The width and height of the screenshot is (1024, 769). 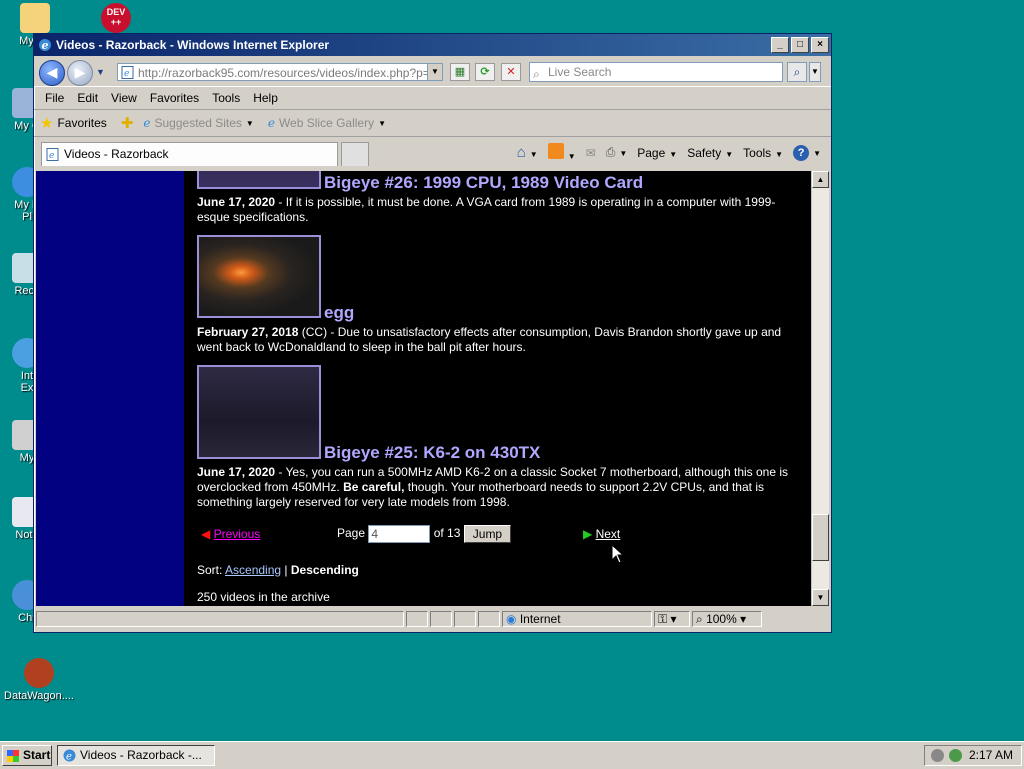 What do you see at coordinates (116, 19) in the screenshot?
I see `desktop-icon-devcpp: DEV ++` at bounding box center [116, 19].